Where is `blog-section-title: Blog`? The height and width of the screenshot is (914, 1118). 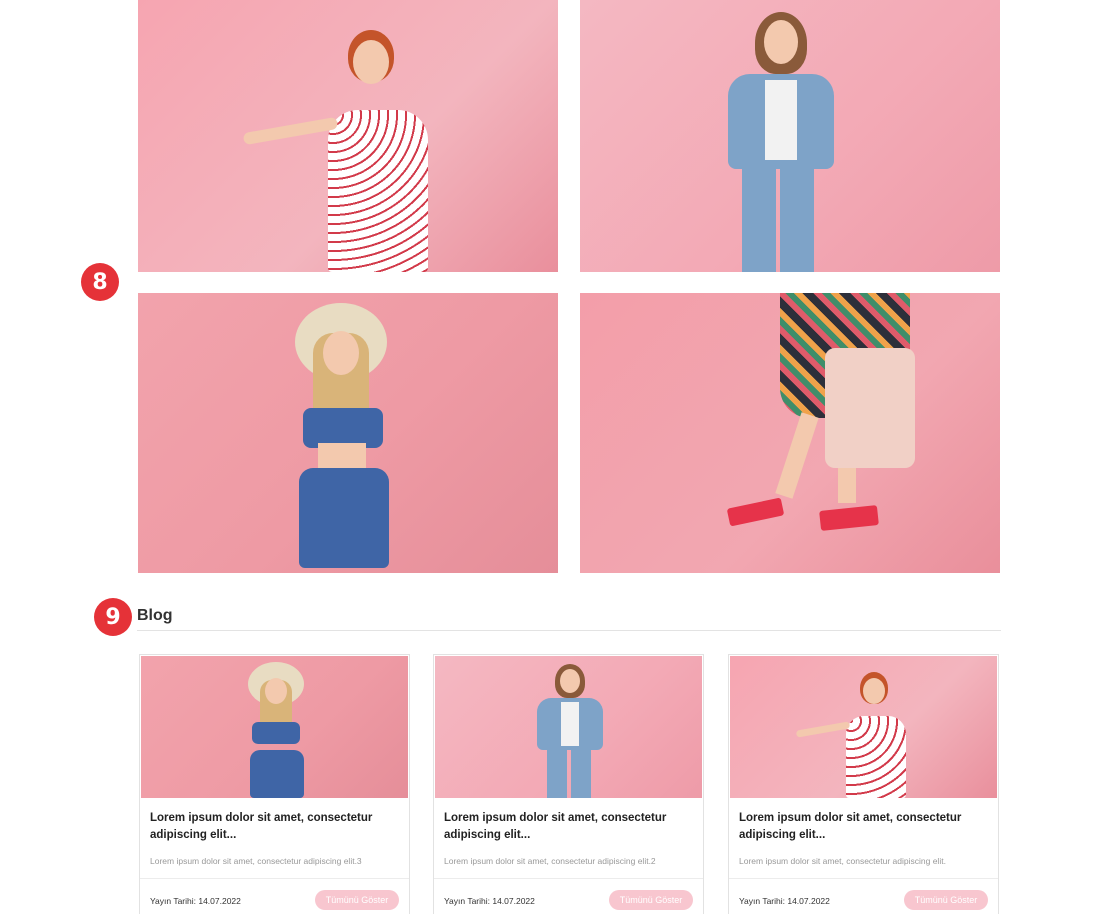
blog-section-title: Blog is located at coordinates (155, 615).